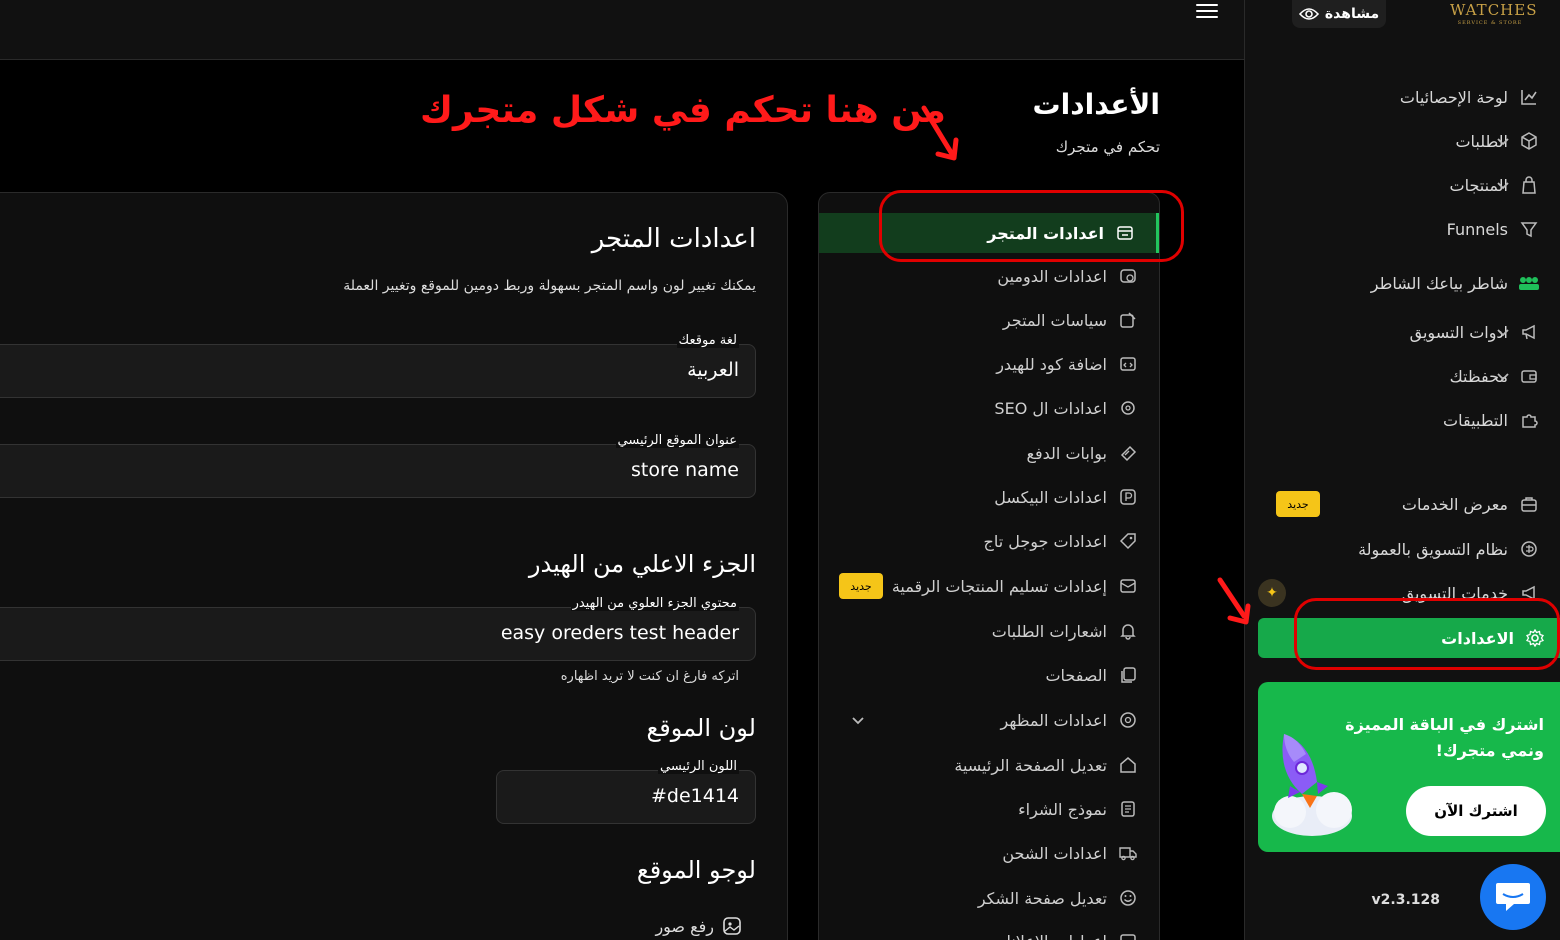 The width and height of the screenshot is (1560, 940). I want to click on sidebar-item-marketing-tools: ادوات التسويق, so click(1402, 332).